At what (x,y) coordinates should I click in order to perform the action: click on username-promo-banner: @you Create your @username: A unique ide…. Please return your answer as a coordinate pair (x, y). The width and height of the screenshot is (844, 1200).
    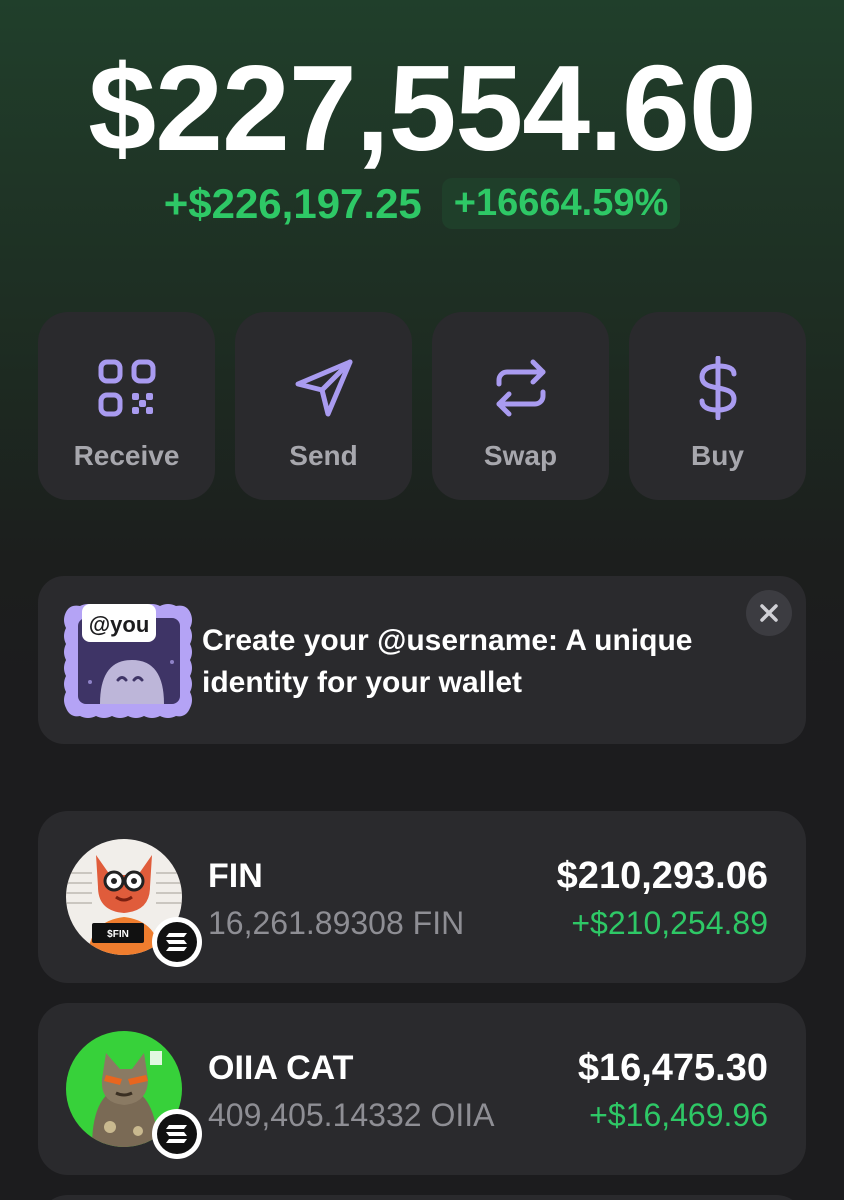
    Looking at the image, I should click on (422, 660).